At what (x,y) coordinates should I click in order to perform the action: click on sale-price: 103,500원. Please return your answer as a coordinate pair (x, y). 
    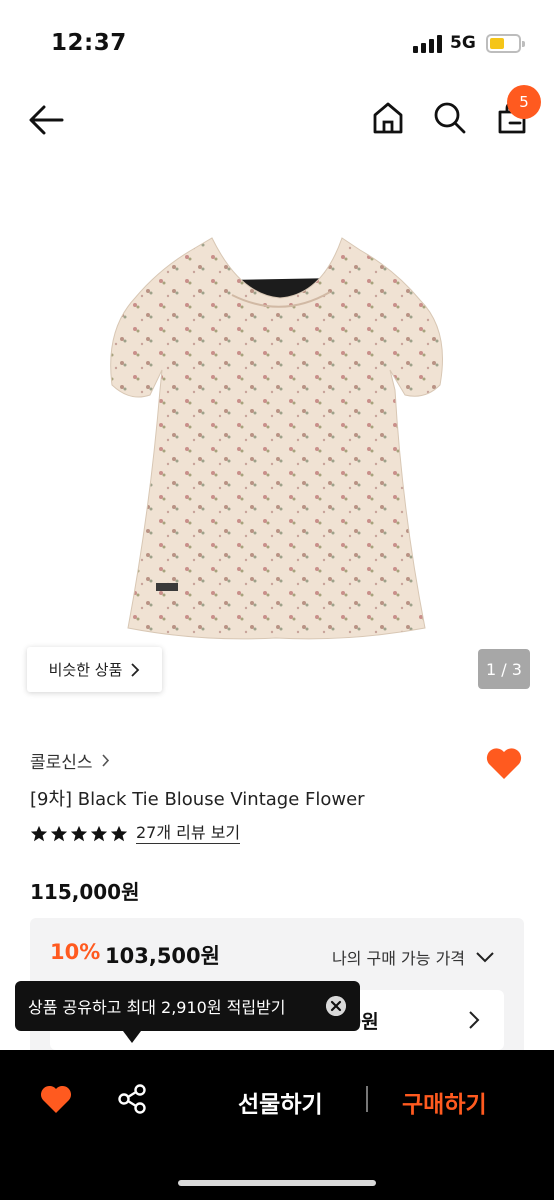
    Looking at the image, I should click on (162, 956).